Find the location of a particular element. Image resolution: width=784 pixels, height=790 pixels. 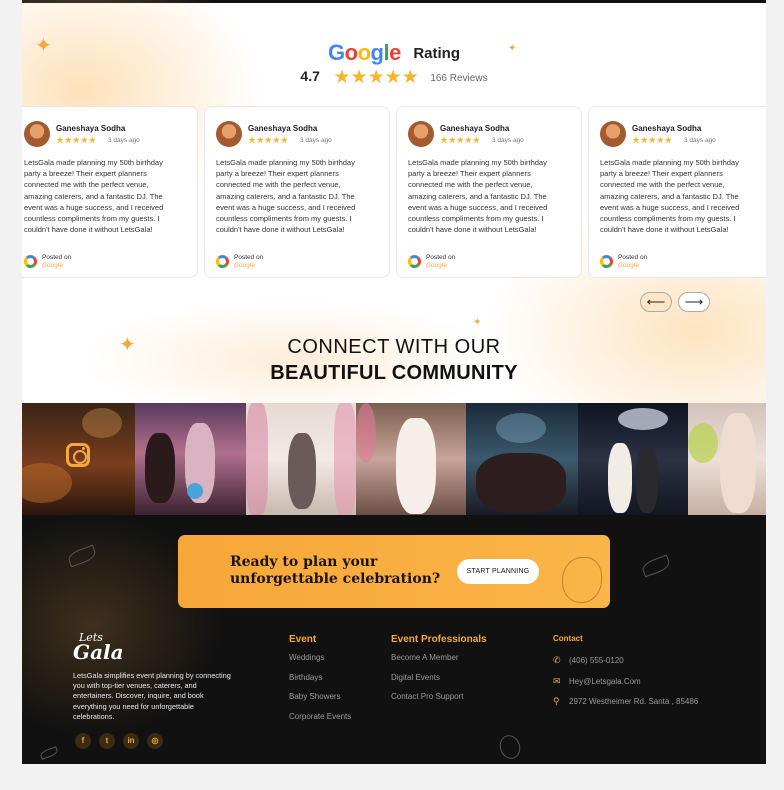

footer-link-contact-pro-support: Contact Pro Support is located at coordinates (427, 696).